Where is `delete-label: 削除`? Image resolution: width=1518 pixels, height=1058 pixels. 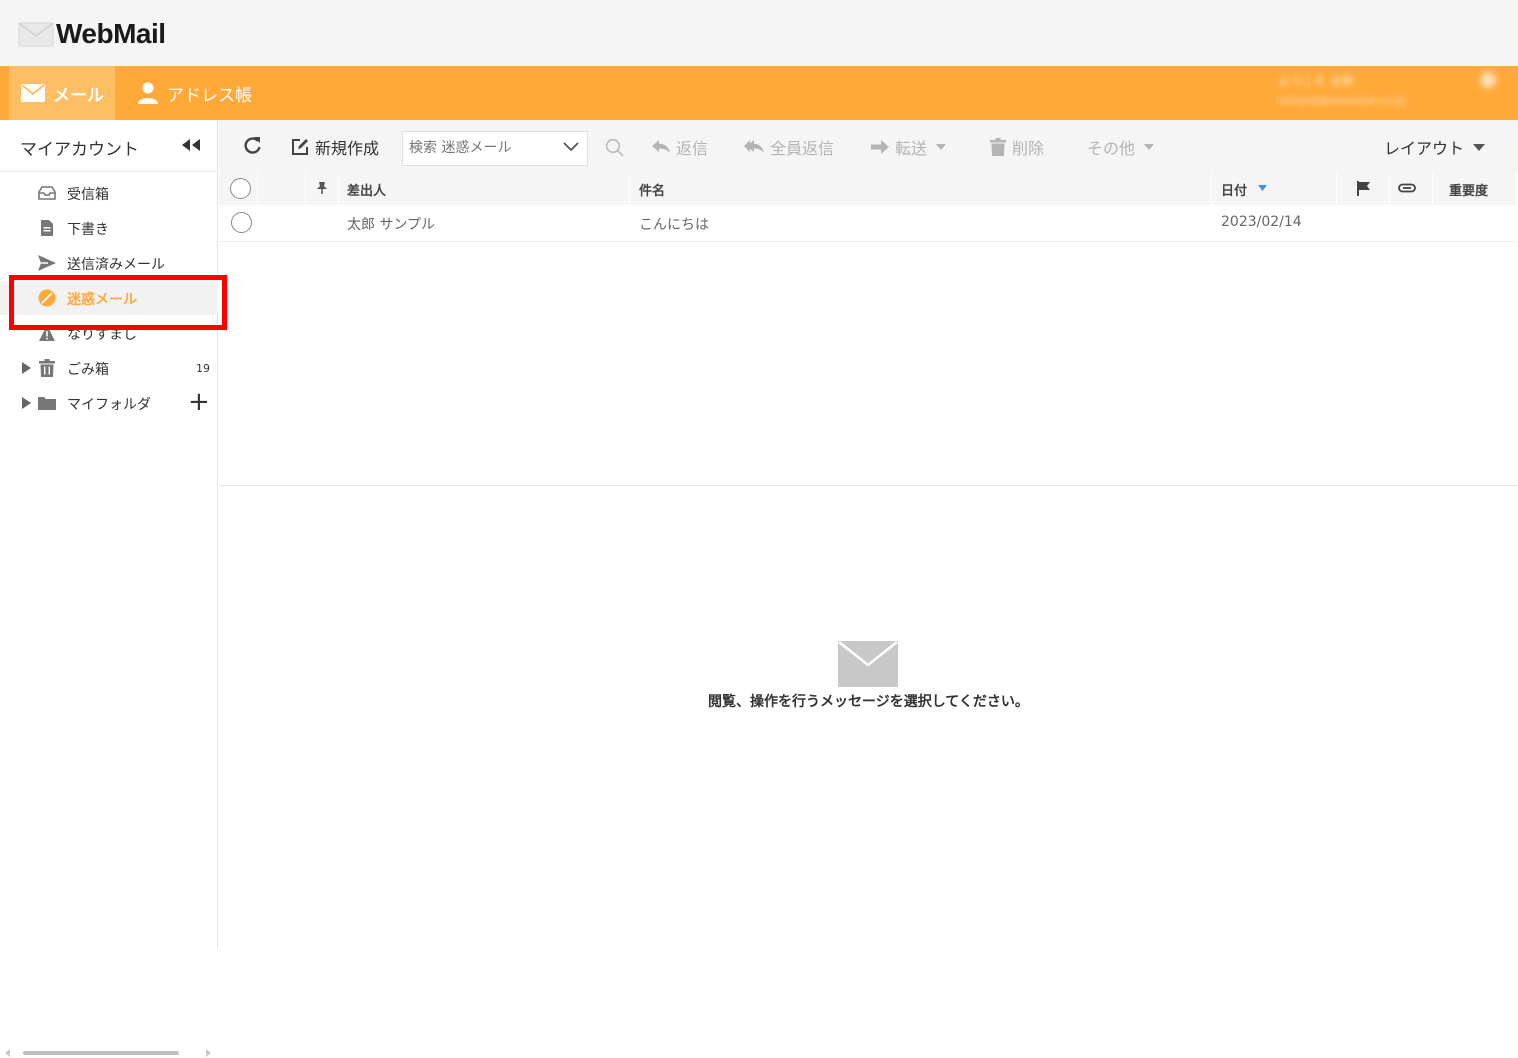 delete-label: 削除 is located at coordinates (1028, 148).